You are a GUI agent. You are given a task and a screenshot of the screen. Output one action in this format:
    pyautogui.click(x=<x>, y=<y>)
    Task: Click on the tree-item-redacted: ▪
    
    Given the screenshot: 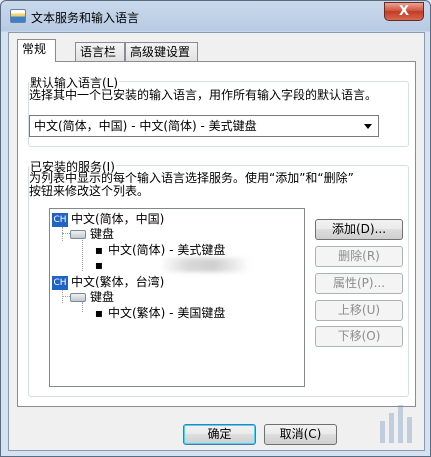 What is the action you would take?
    pyautogui.click(x=99, y=265)
    